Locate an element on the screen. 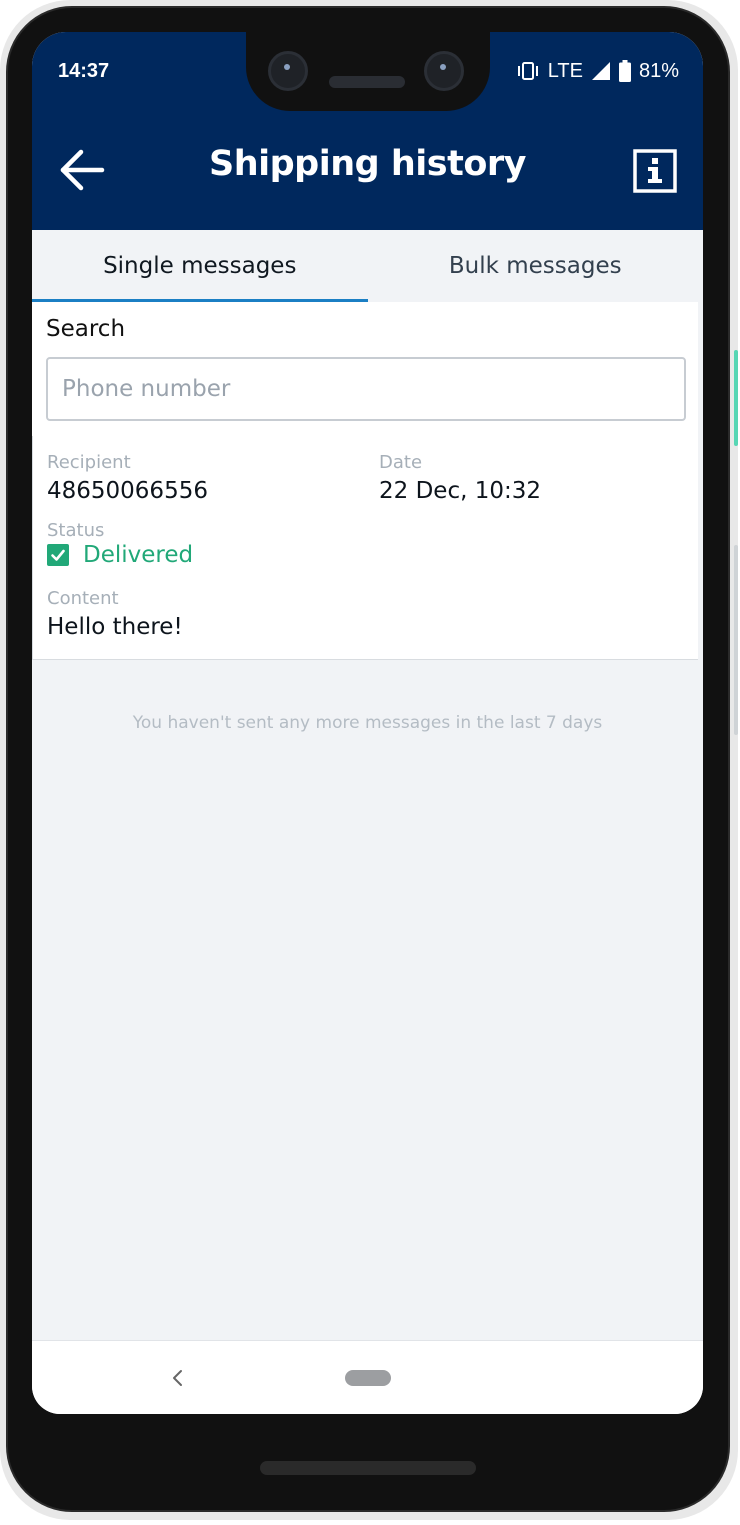 Image resolution: width=740 pixels, height=1525 pixels. info-button is located at coordinates (655, 171).